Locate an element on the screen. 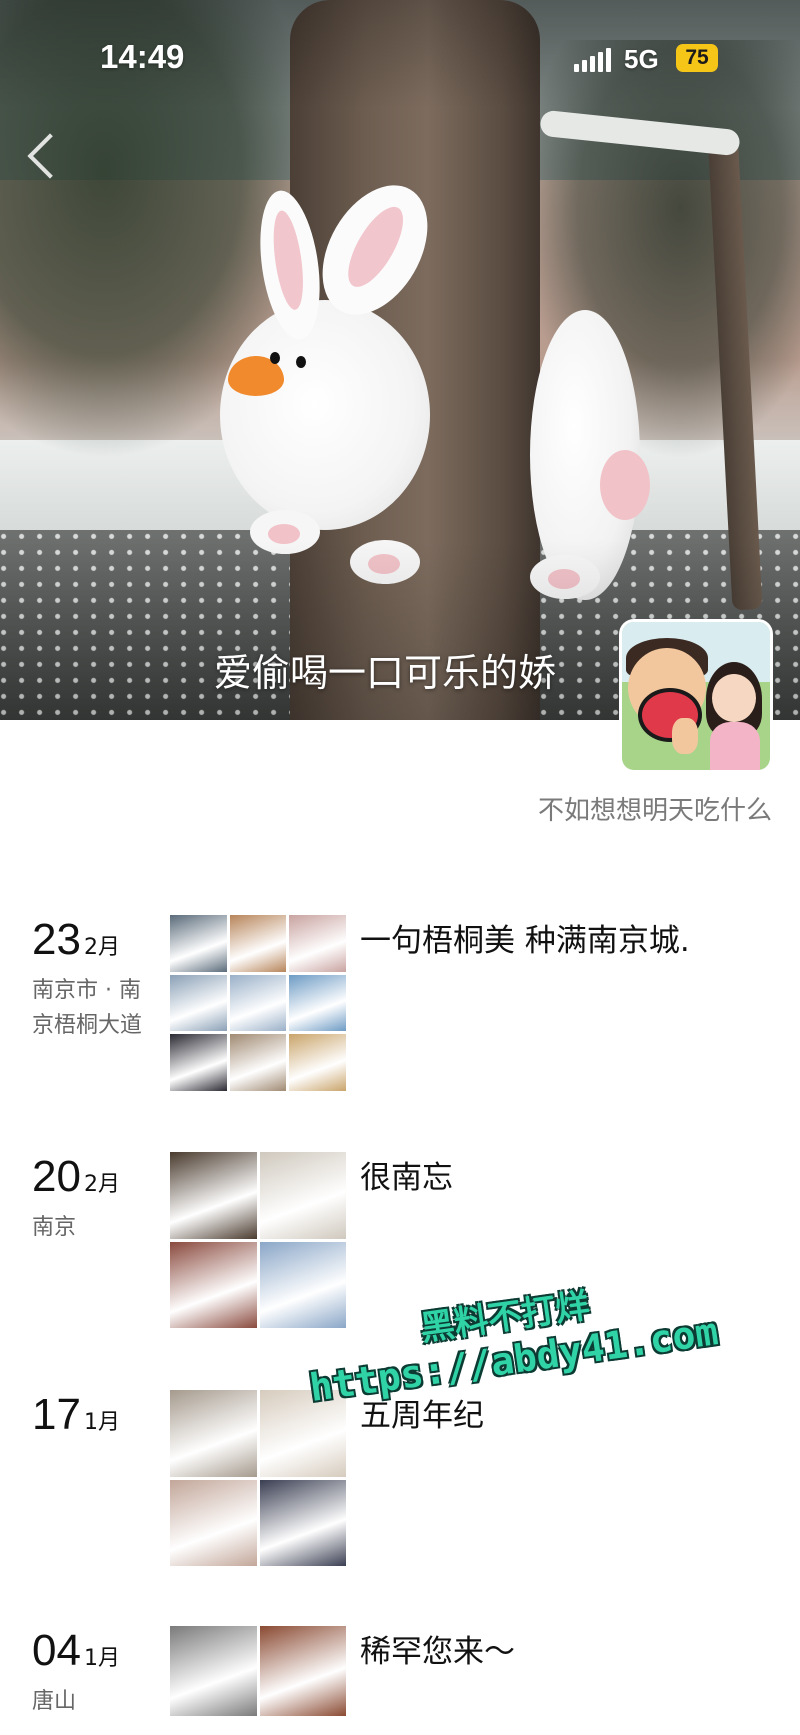 The height and width of the screenshot is (1735, 800). post-item: 04 1月 唐山 稀罕您来～ is located at coordinates (400, 1680).